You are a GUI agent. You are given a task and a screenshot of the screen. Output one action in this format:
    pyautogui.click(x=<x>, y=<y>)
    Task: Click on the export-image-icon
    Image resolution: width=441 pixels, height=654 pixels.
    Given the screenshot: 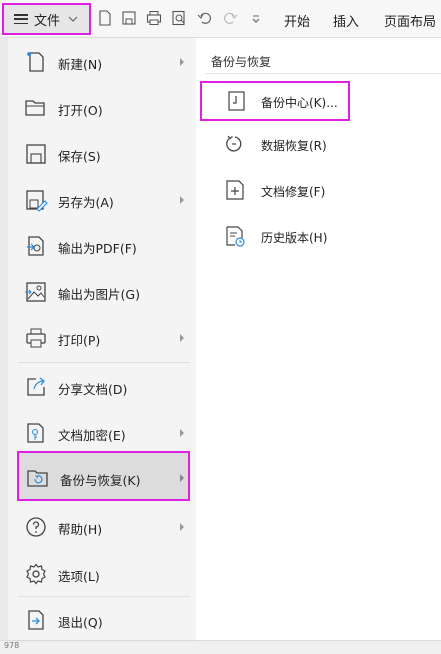 What is the action you would take?
    pyautogui.click(x=35, y=292)
    